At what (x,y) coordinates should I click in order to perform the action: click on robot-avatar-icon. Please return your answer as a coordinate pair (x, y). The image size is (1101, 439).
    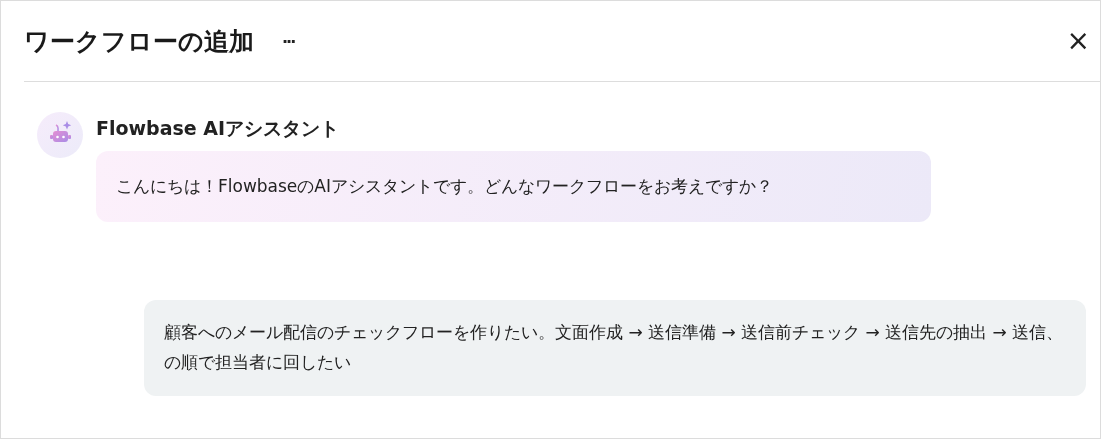
    Looking at the image, I should click on (60, 135).